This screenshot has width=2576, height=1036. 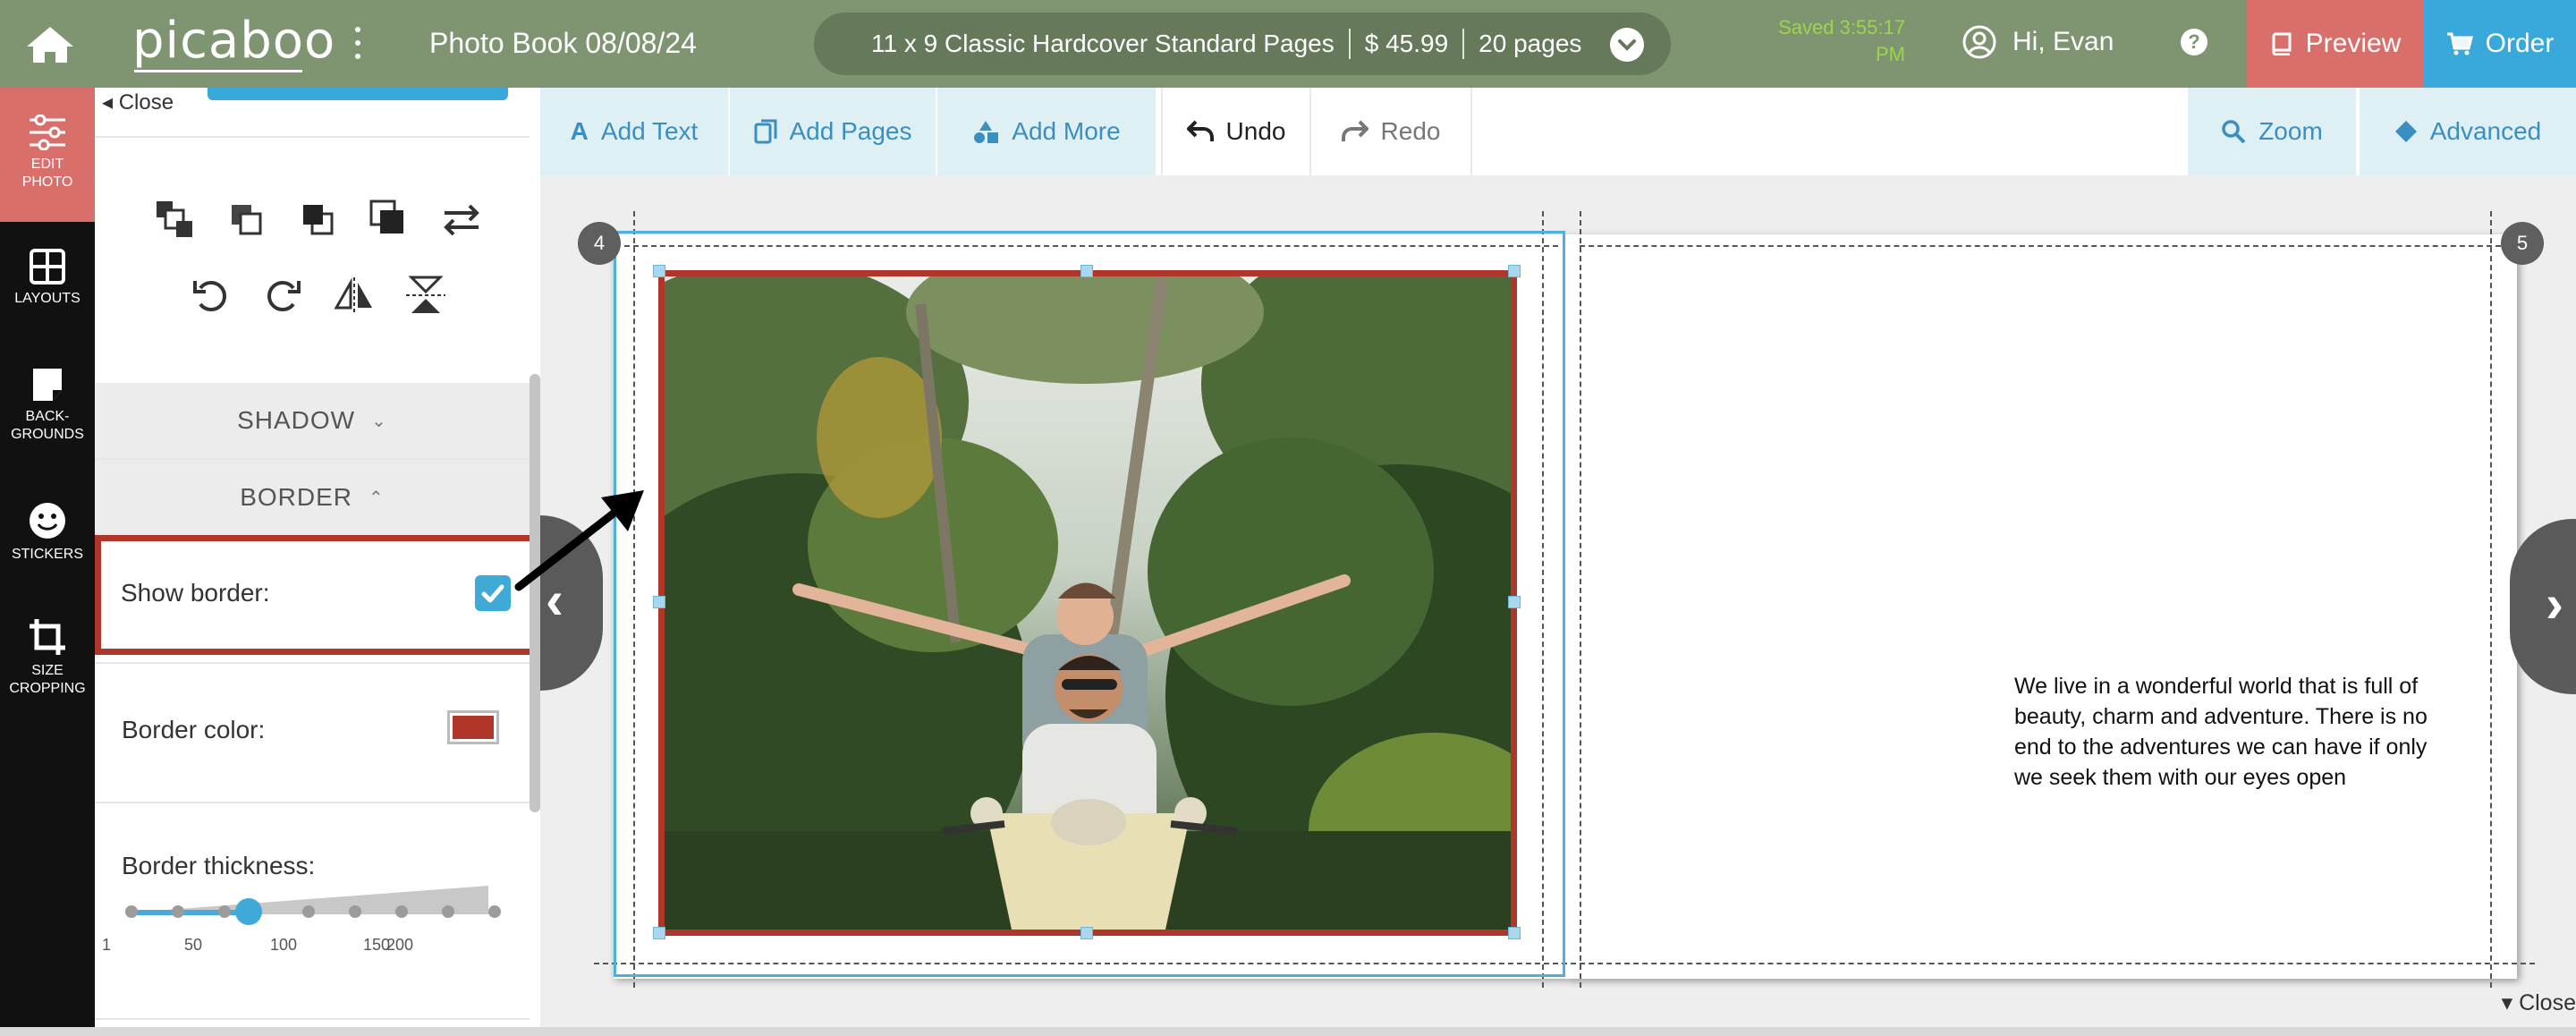 I want to click on annotation-arrow-icon, so click(x=579, y=541).